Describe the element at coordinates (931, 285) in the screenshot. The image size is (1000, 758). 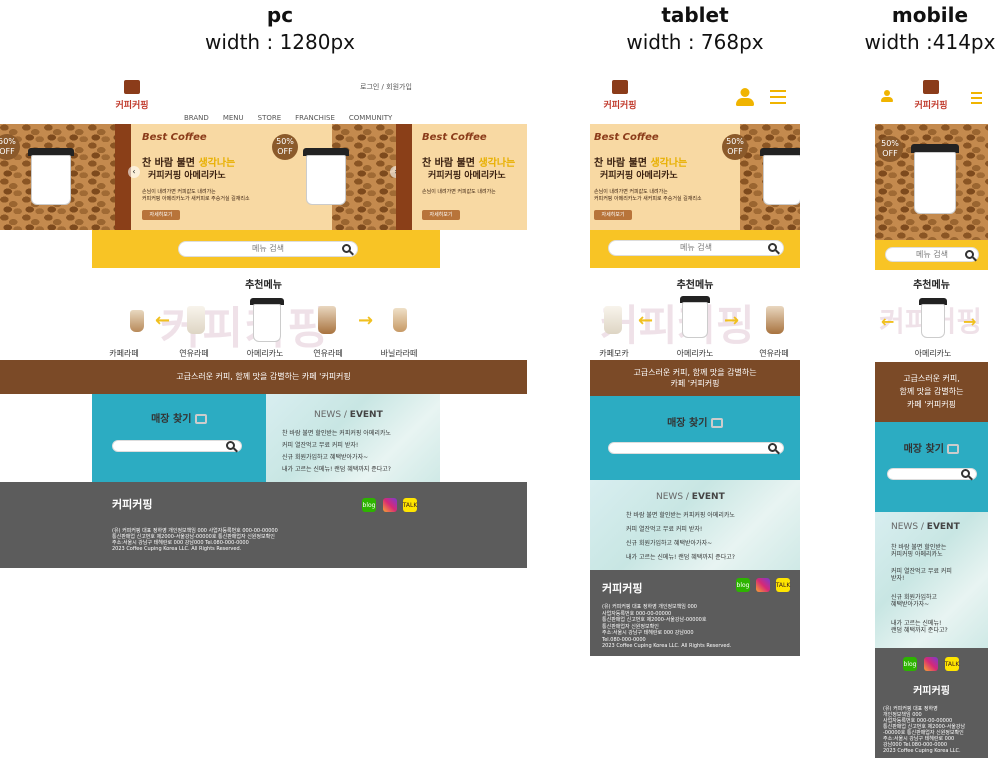
I see `mobile-recommend-title: 추천메뉴` at that location.